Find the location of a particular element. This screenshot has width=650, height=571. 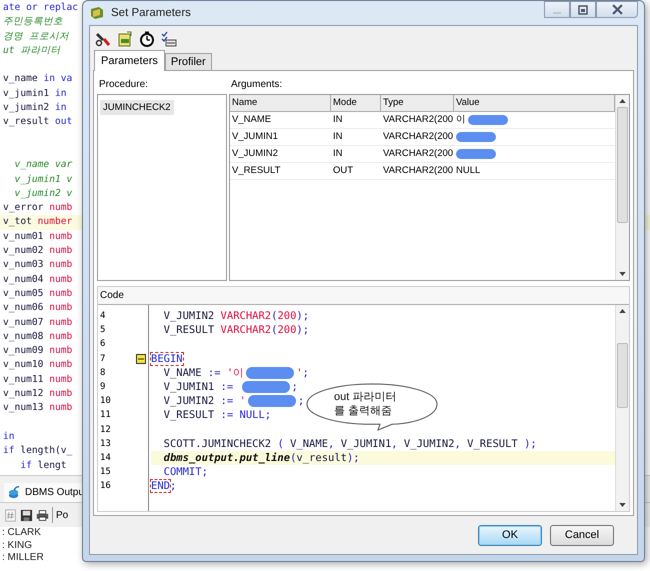

close-icon is located at coordinates (617, 9).